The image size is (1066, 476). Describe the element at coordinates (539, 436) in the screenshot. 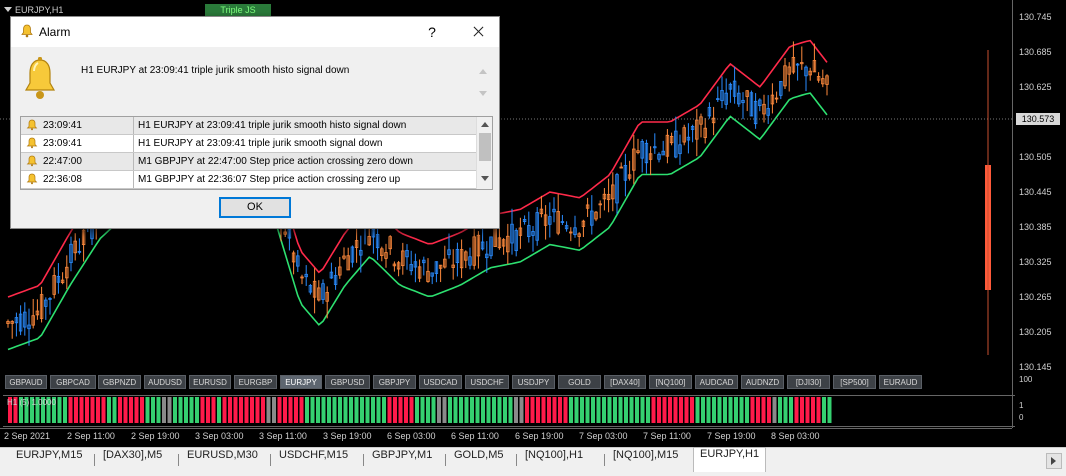

I see `time-tick: 6 Sep 19:00` at that location.